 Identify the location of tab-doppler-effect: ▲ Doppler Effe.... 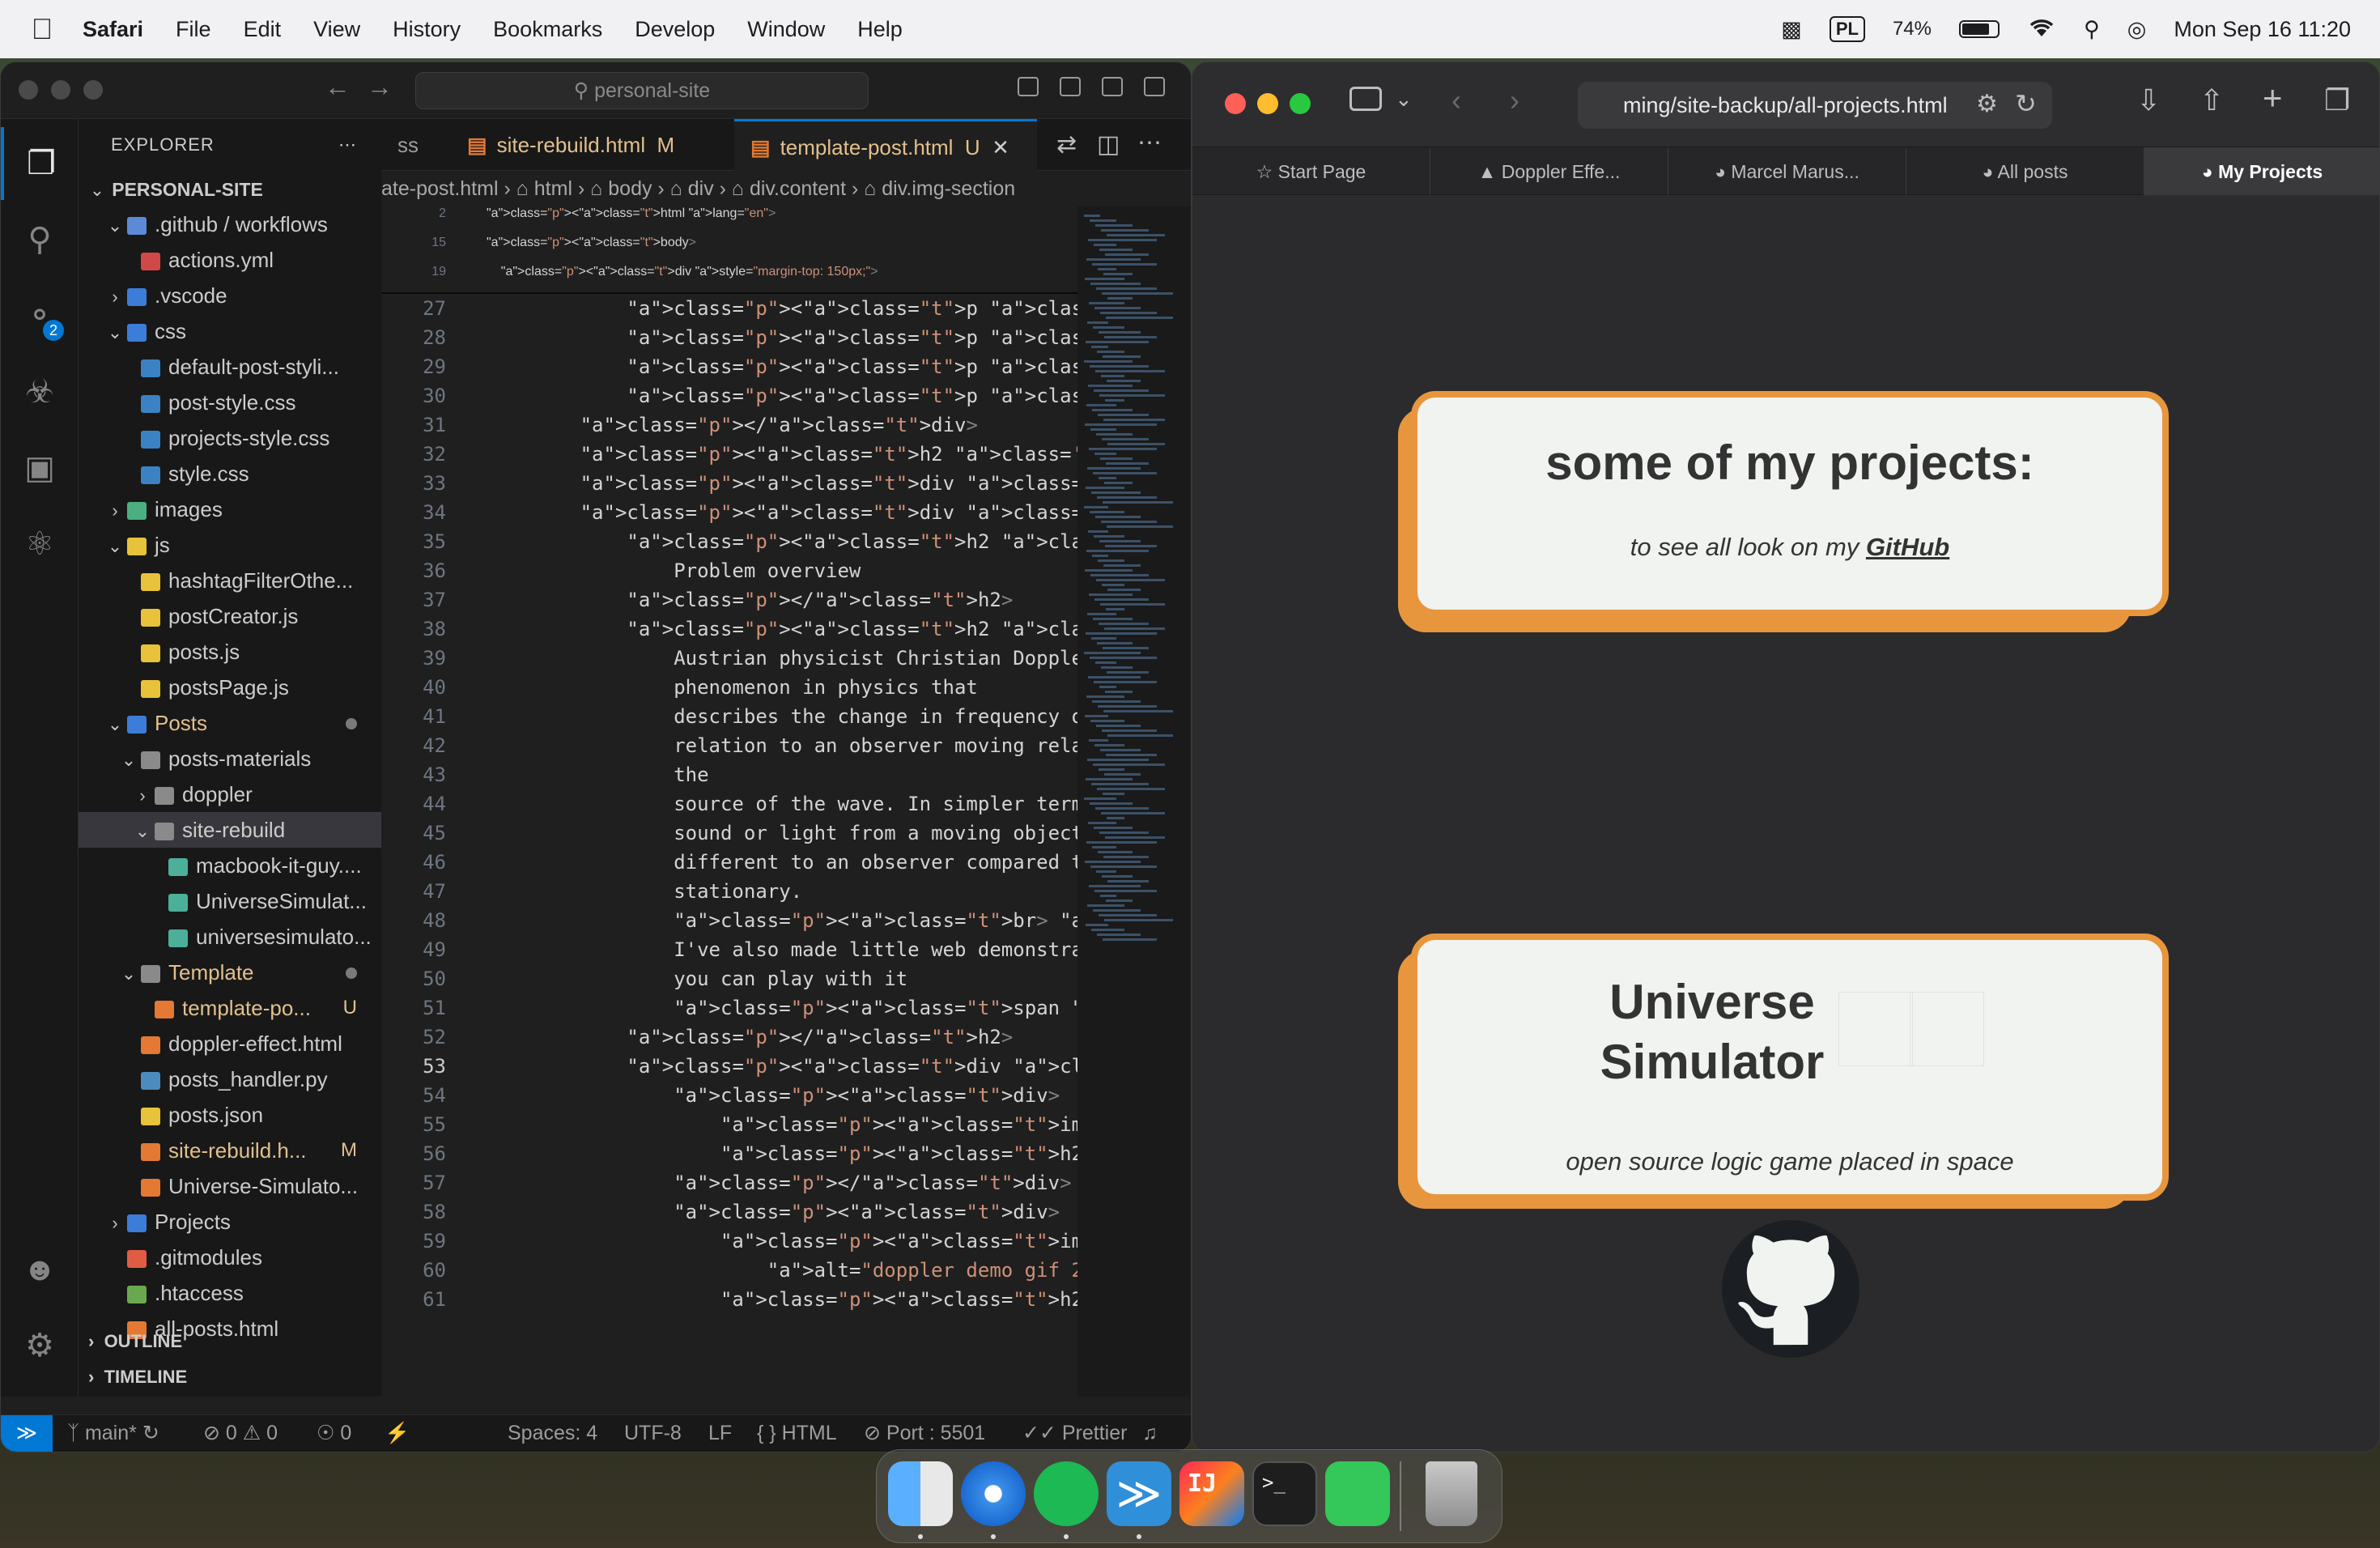
(1549, 172).